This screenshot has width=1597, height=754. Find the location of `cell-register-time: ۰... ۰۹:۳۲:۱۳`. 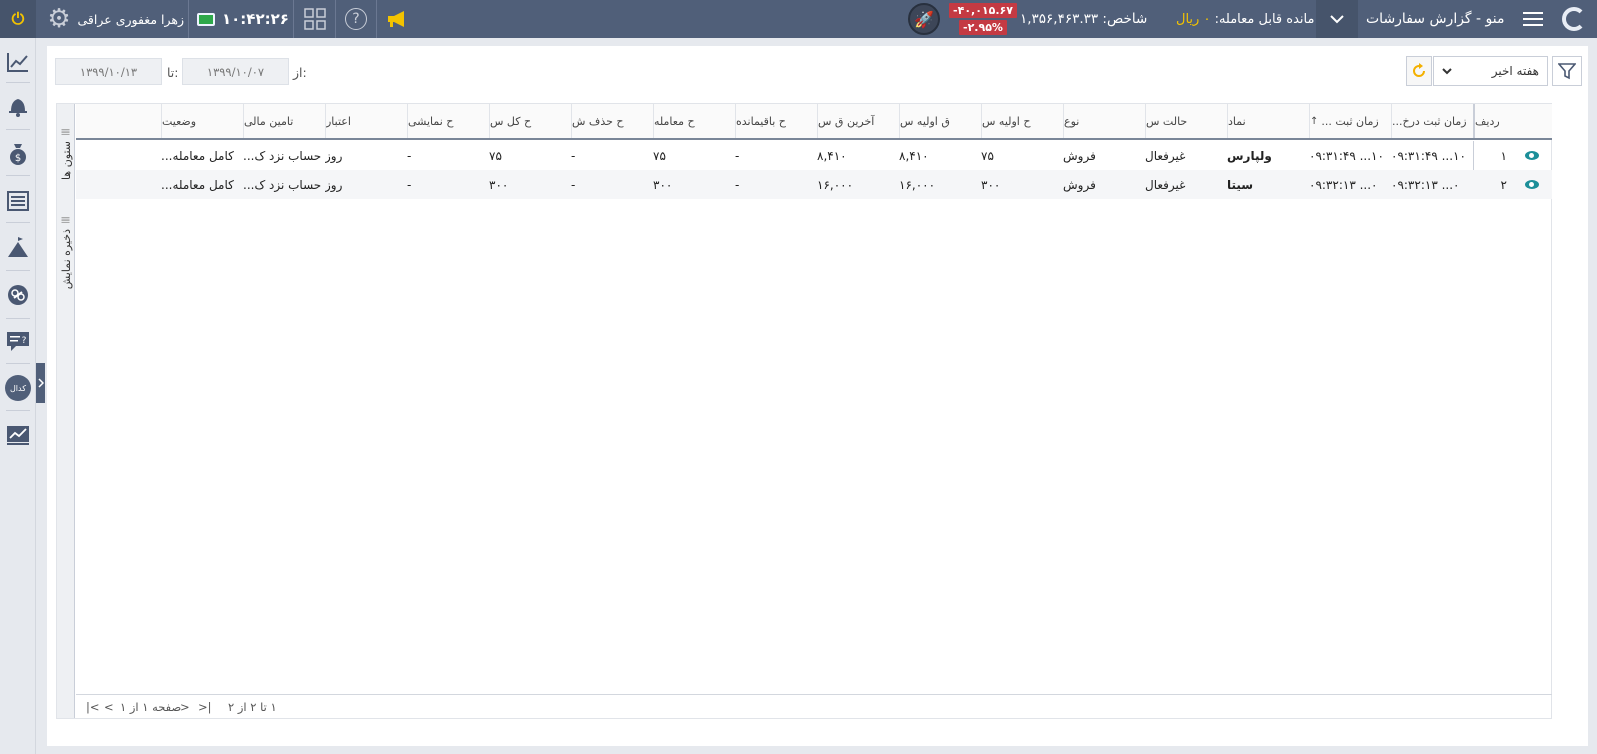

cell-register-time: ۰... ۰۹:۳۲:۱۳ is located at coordinates (1343, 184).